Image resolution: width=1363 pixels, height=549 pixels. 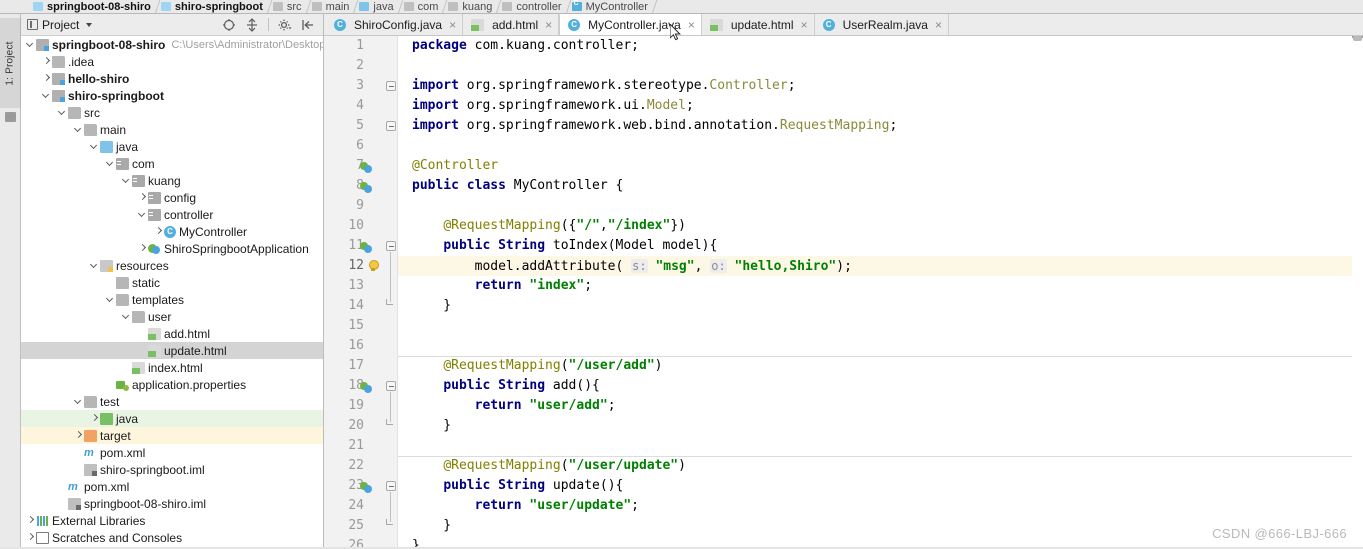 I want to click on project-panel-title-group: Project, so click(x=60, y=25).